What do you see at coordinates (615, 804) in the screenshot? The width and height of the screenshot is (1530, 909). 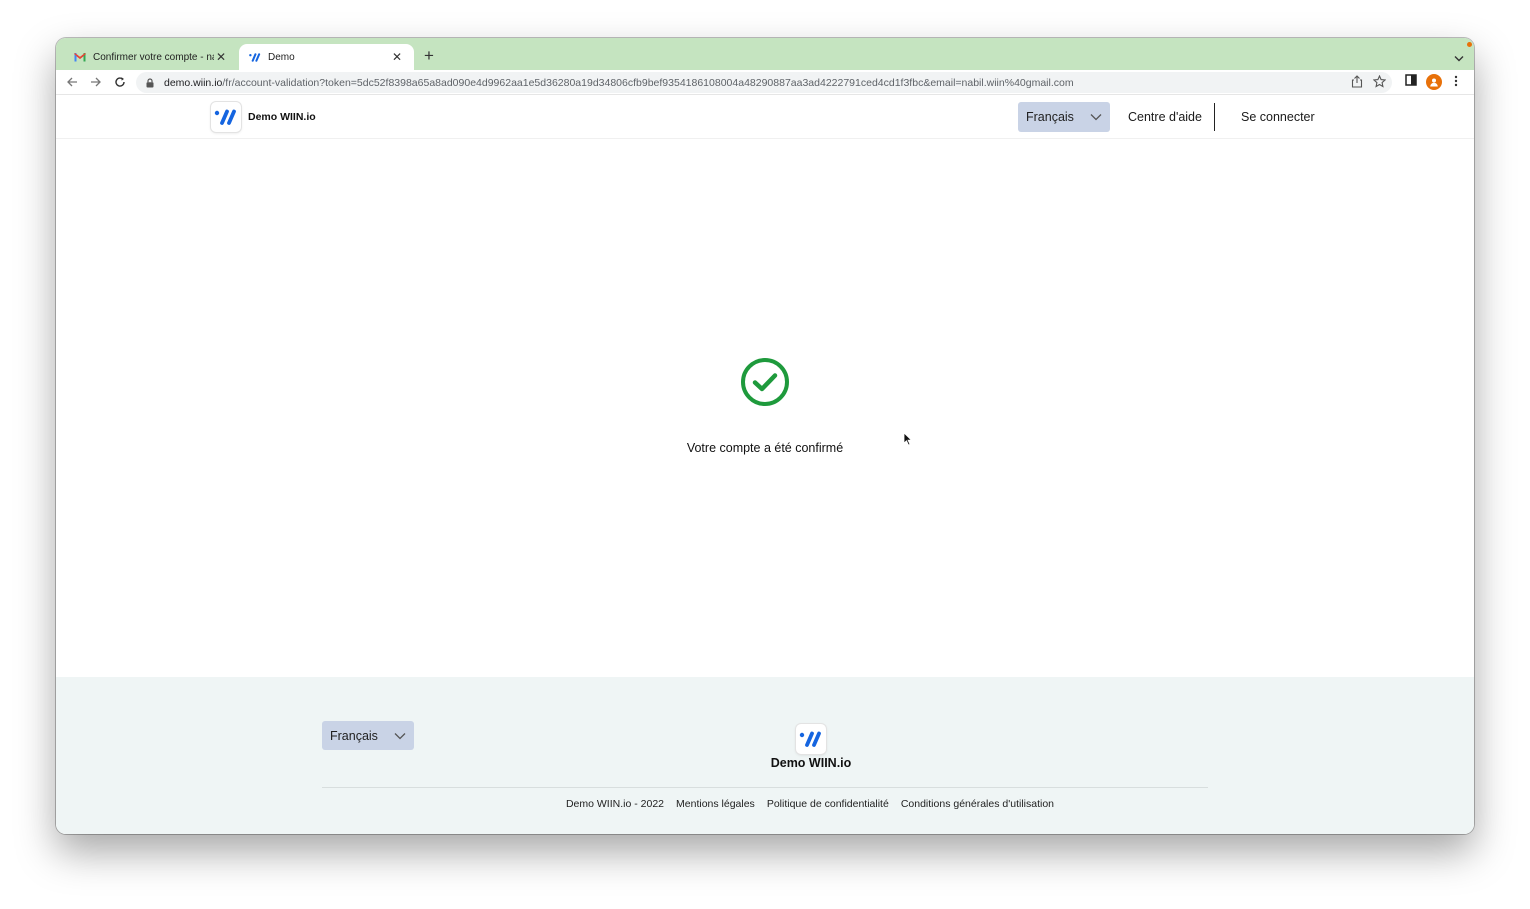 I see `copyright-text: Demo WIIN.io - 2022` at bounding box center [615, 804].